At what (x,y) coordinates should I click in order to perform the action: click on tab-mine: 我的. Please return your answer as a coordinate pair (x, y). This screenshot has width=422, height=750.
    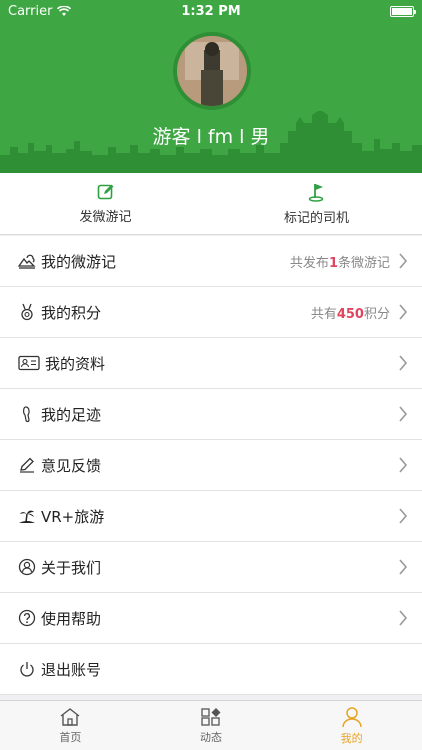
    Looking at the image, I should click on (351, 725).